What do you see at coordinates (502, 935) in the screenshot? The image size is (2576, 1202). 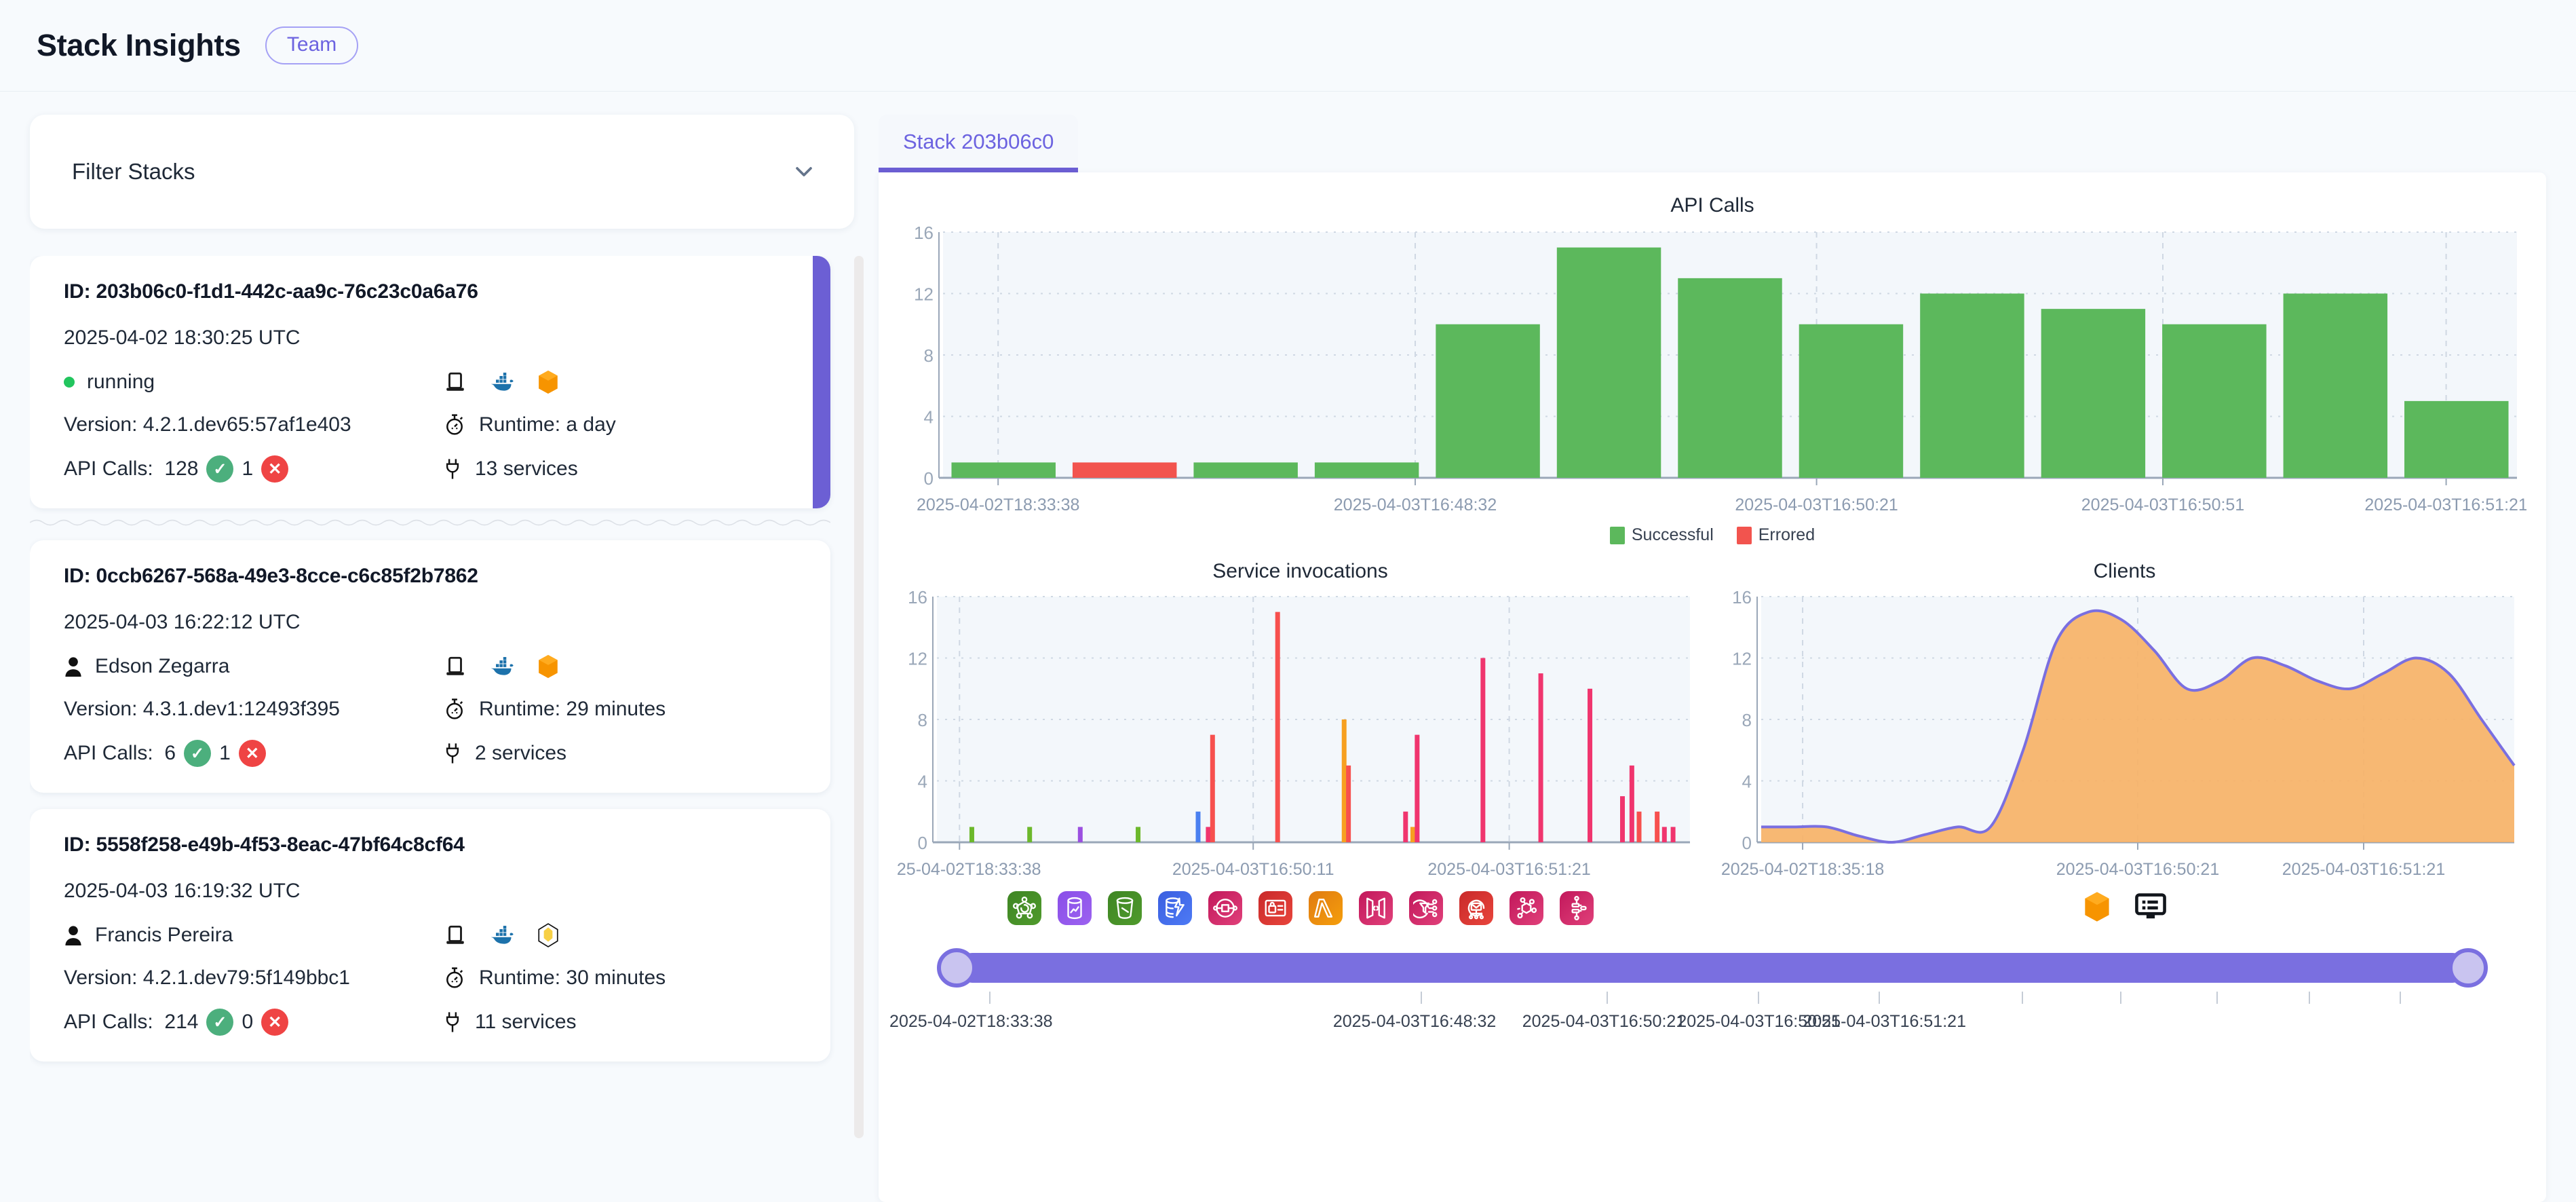 I see `docker-icon` at bounding box center [502, 935].